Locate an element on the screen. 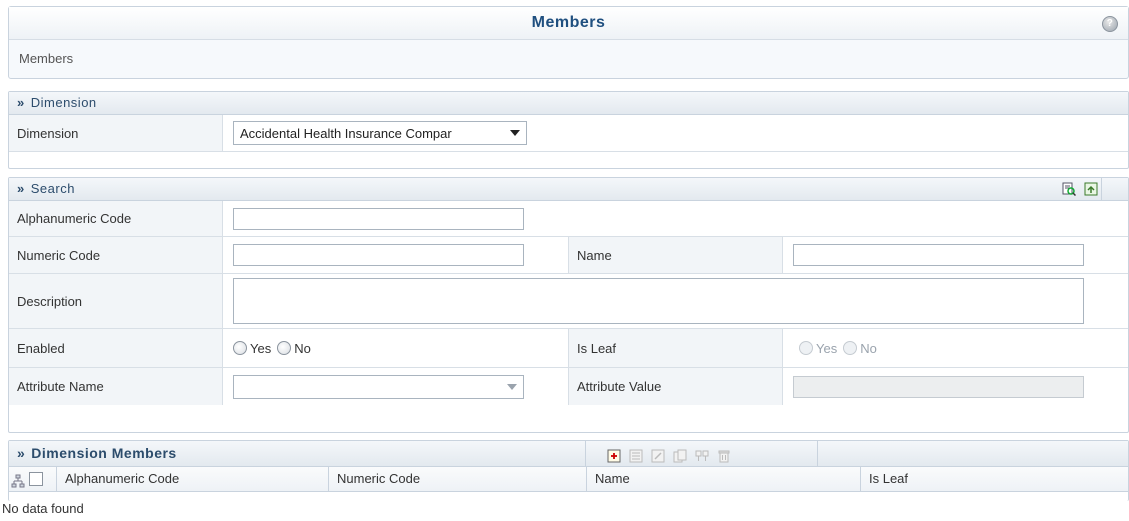  add-icon is located at coordinates (614, 454).